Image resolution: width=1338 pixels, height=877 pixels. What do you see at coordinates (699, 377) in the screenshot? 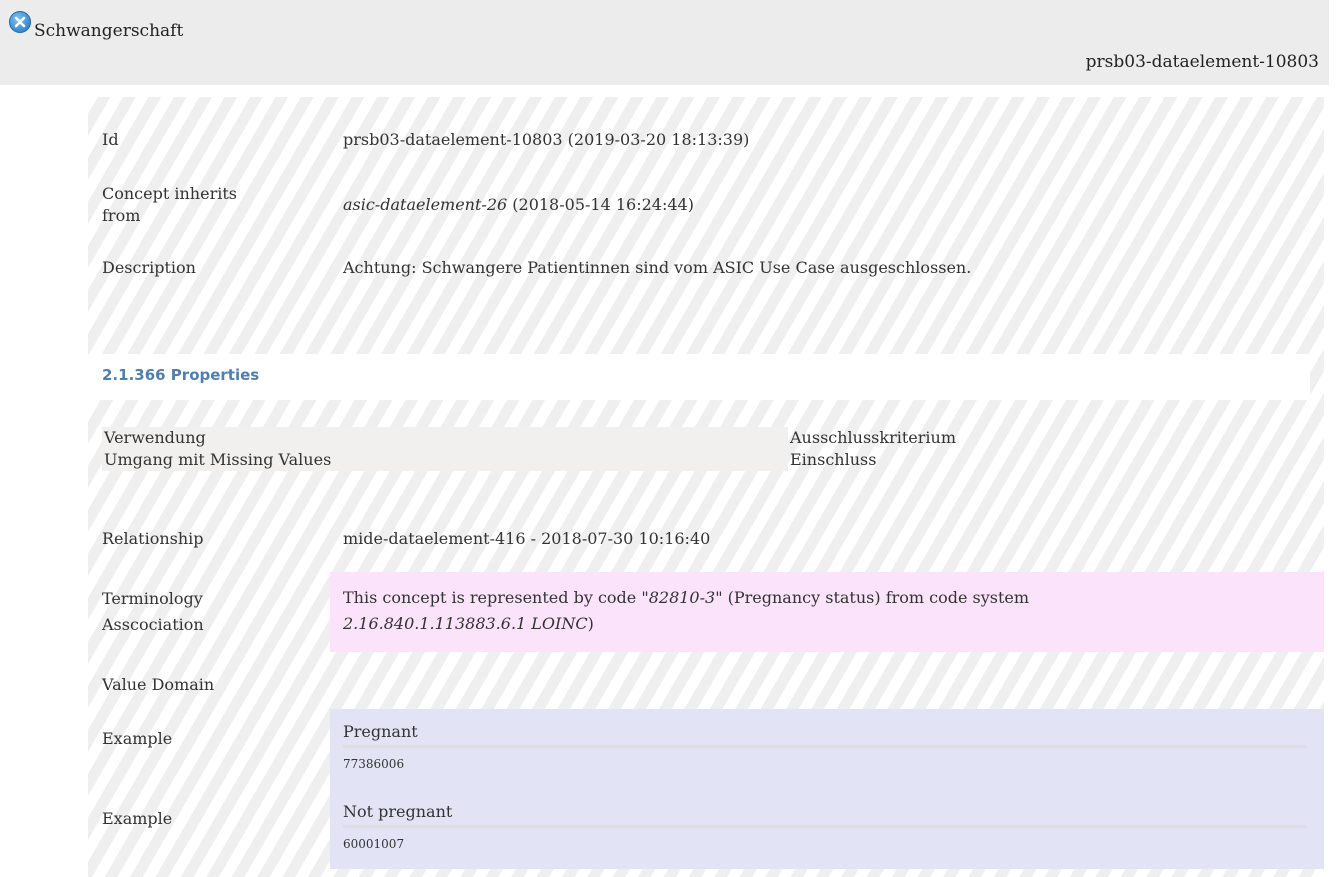
I see `properties-section-header: 2.1.366 Properties` at bounding box center [699, 377].